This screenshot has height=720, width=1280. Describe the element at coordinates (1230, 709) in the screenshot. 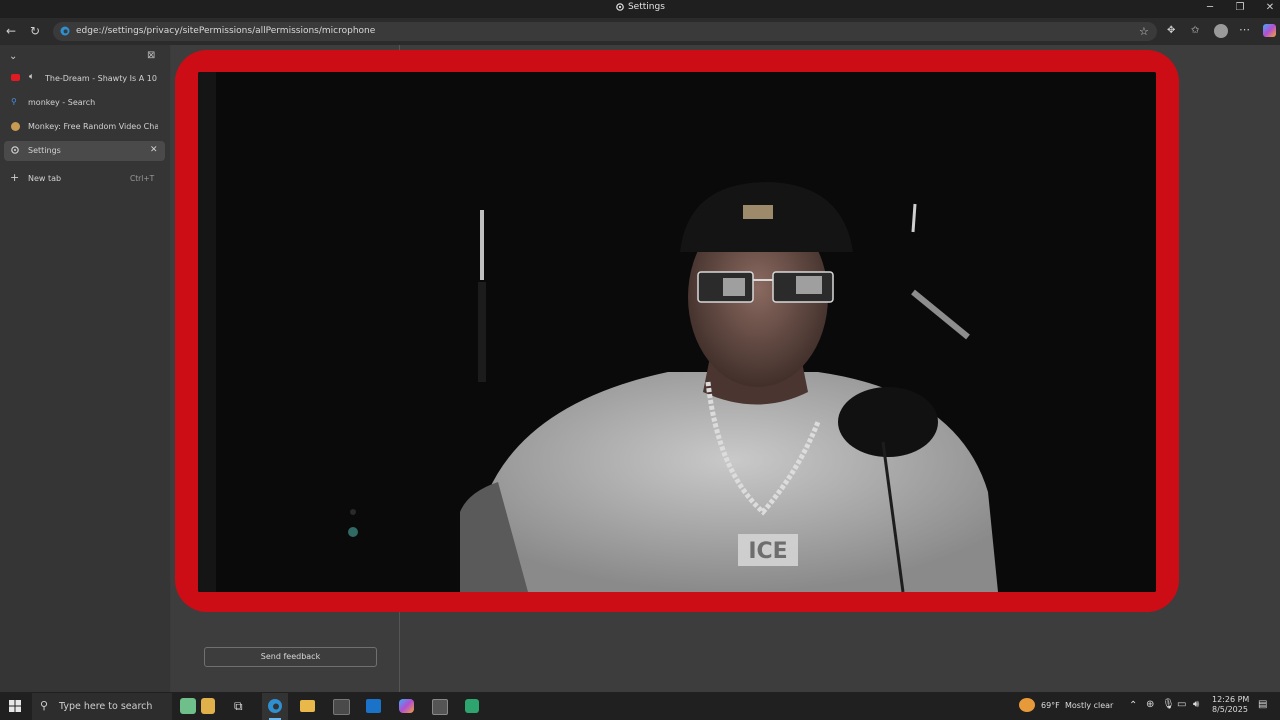

I see `clock-date: 8/5/2025` at that location.